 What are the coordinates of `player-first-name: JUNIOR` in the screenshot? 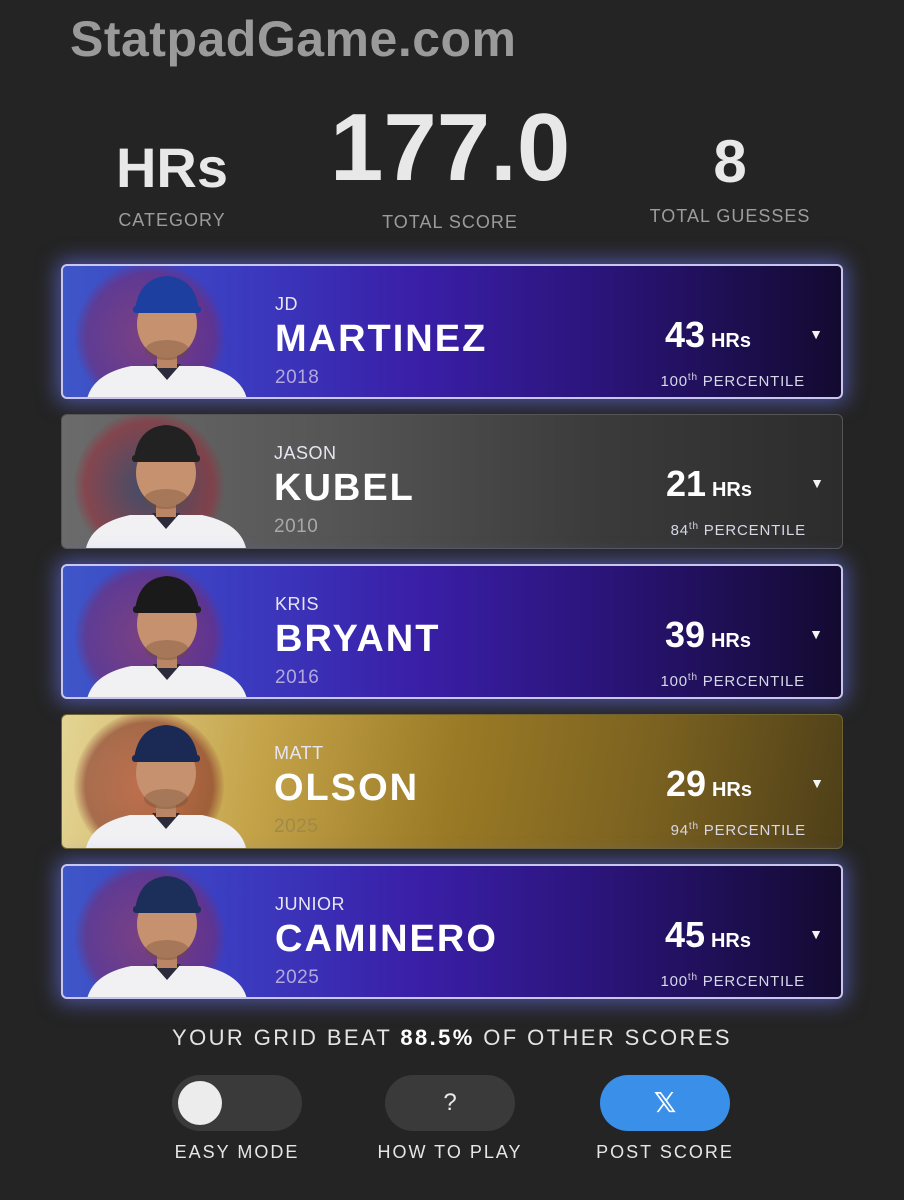 It's located at (310, 904).